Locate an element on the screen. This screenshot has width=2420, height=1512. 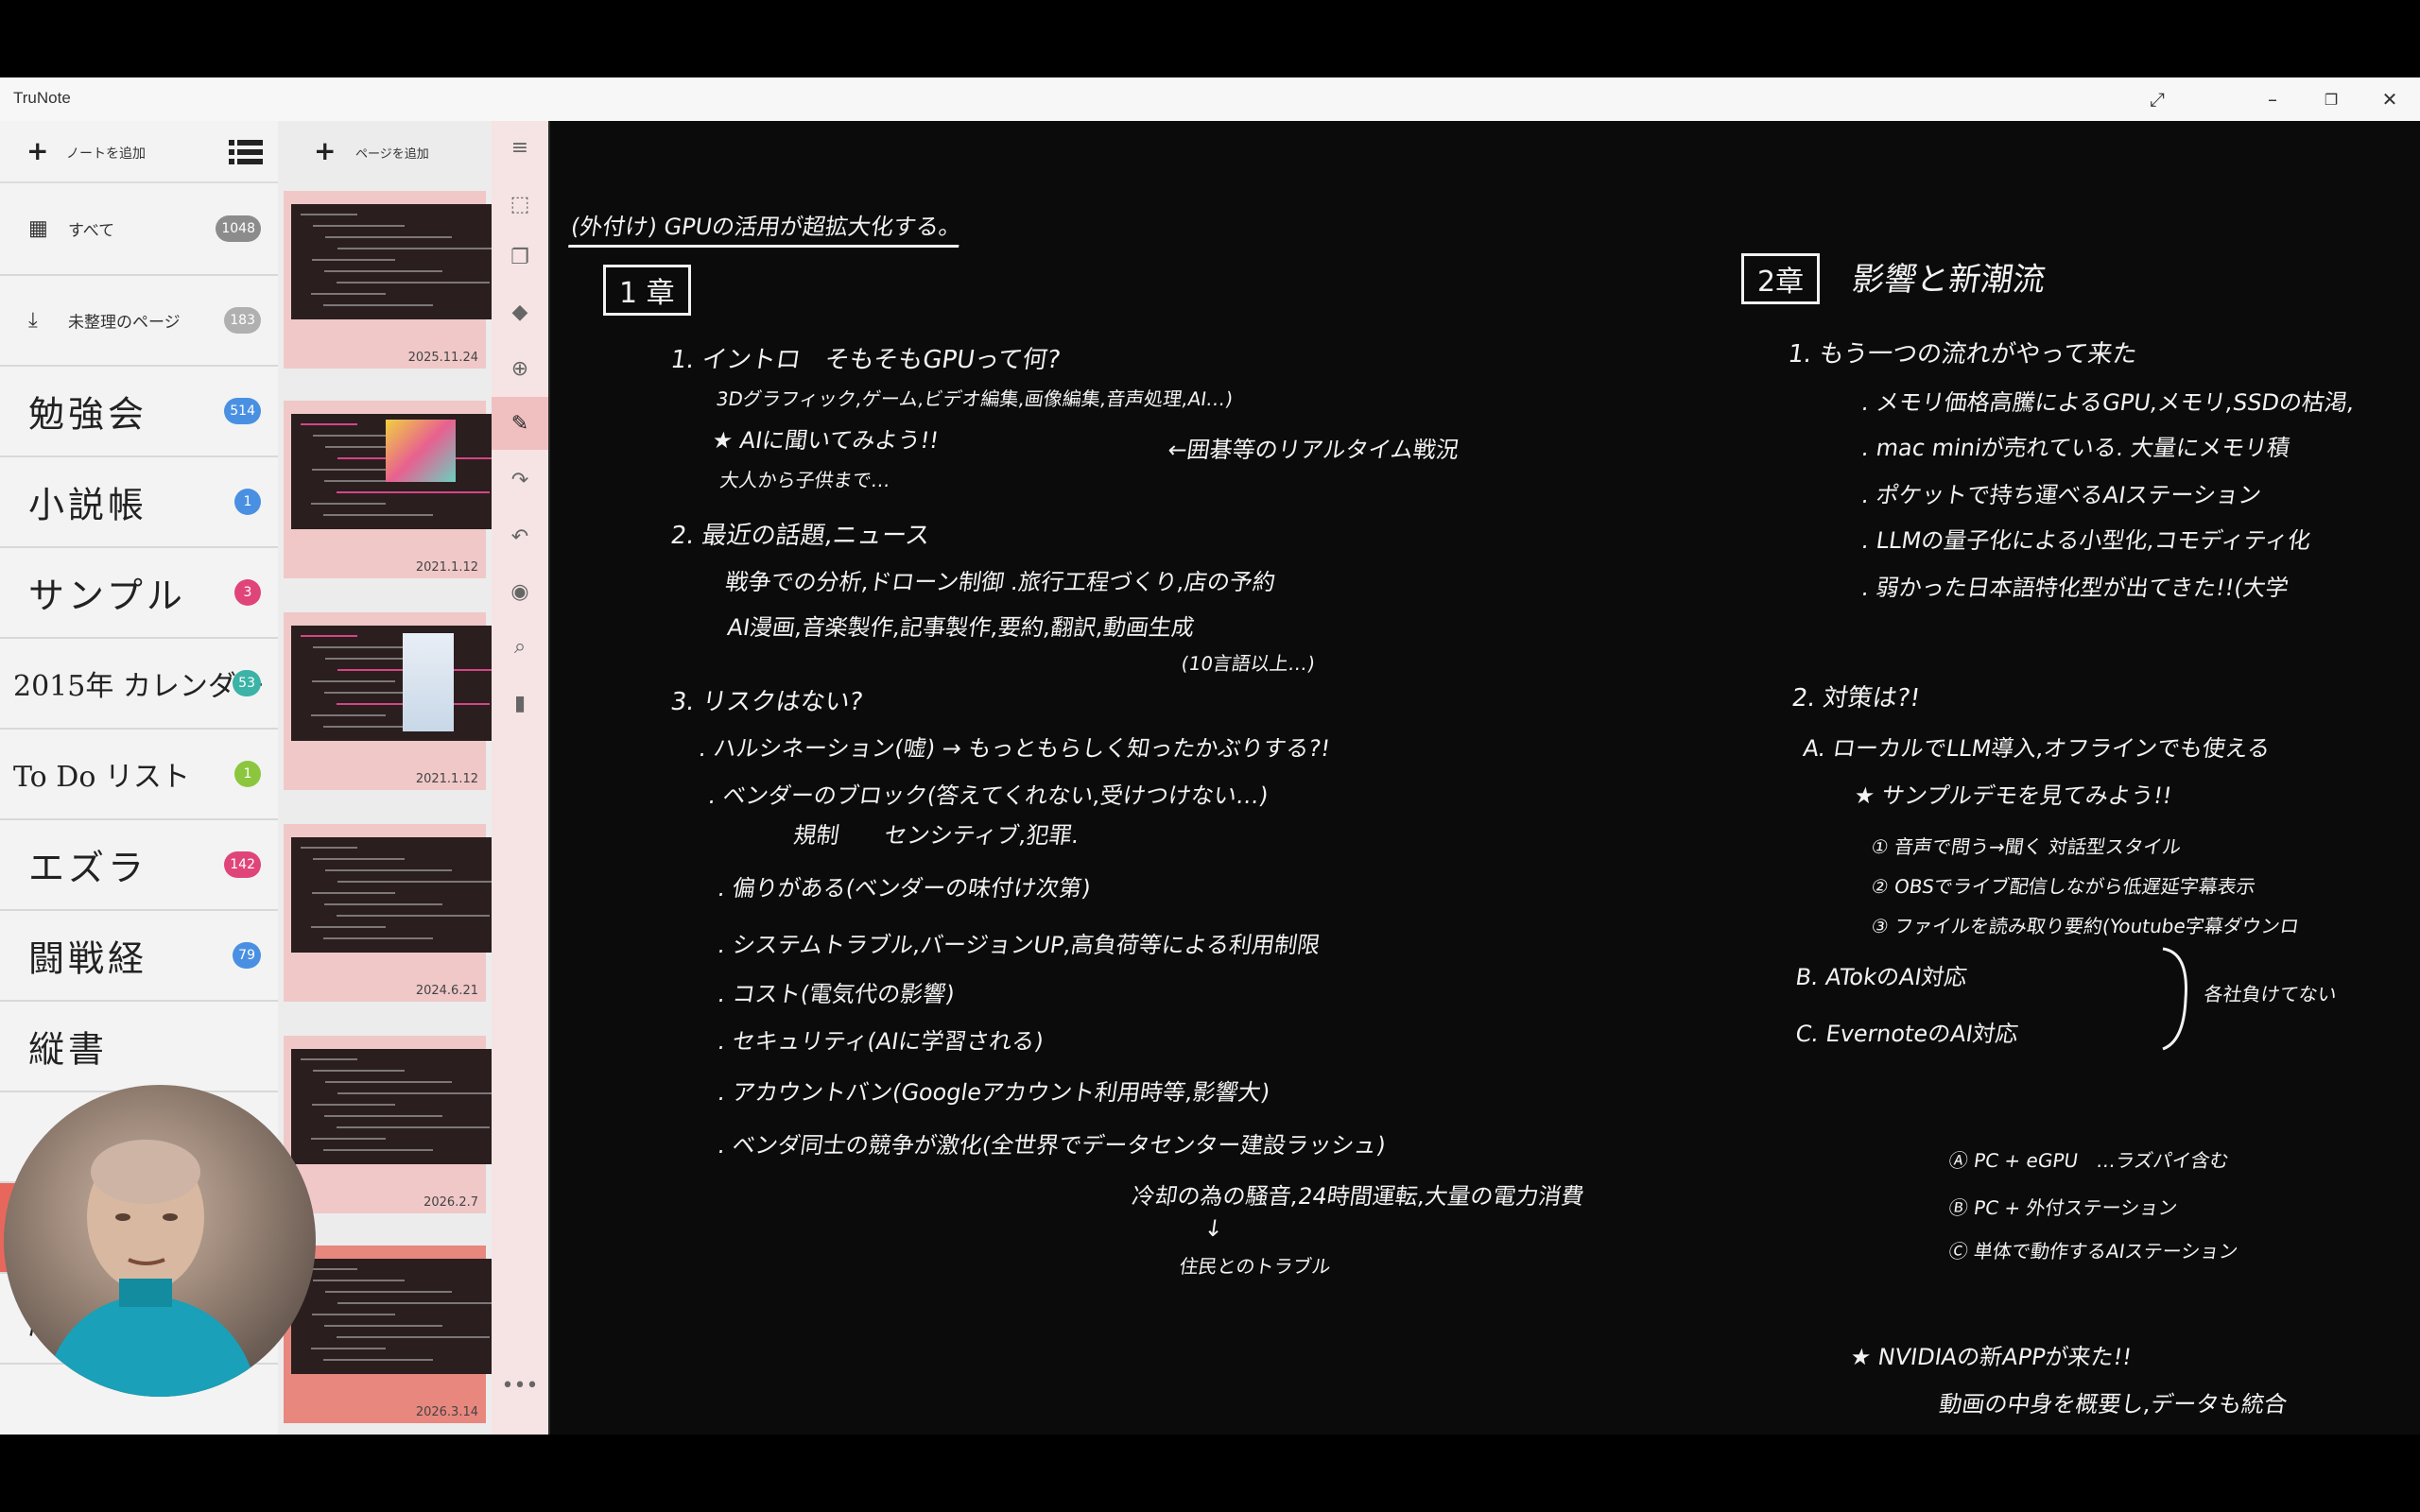
copy-icon: ❐ is located at coordinates (520, 257).